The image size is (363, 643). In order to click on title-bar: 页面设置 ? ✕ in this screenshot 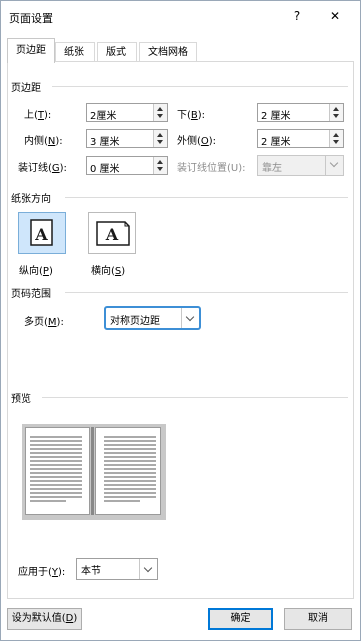, I will do `click(180, 16)`.